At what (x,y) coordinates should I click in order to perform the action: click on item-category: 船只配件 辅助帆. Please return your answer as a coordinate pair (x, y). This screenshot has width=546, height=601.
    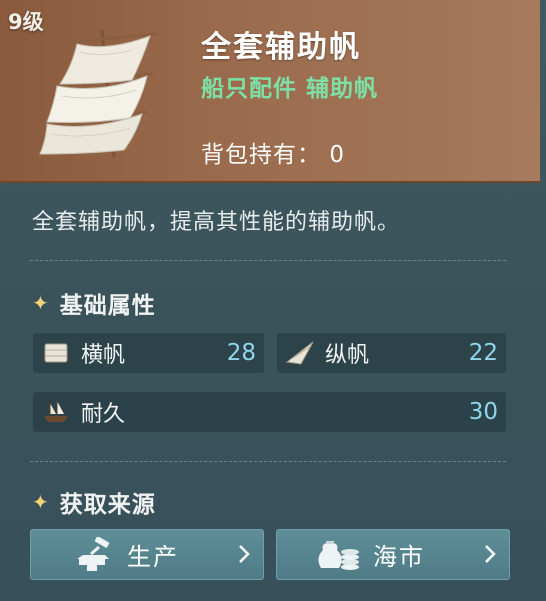
    Looking at the image, I should click on (290, 89).